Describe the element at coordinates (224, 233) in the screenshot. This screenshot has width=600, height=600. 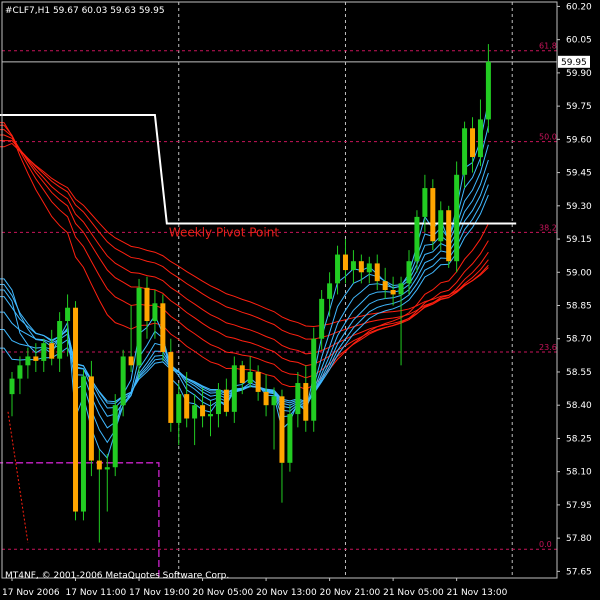
I see `weekly-pivot-label: Weekly Pivot Point` at that location.